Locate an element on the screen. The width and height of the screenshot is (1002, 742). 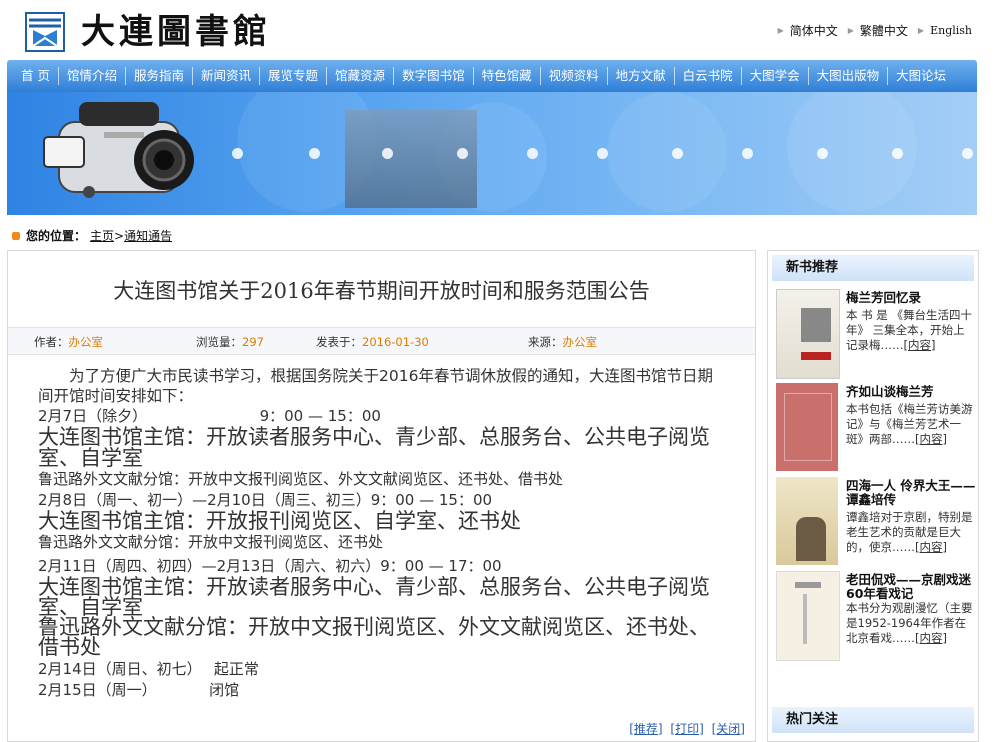
nav-exhibitions: 展览专题 is located at coordinates (293, 76).